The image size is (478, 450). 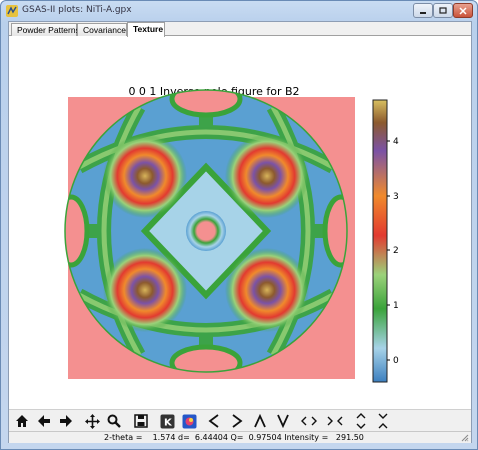 I want to click on colorbar-tick-4: 4, so click(x=396, y=142).